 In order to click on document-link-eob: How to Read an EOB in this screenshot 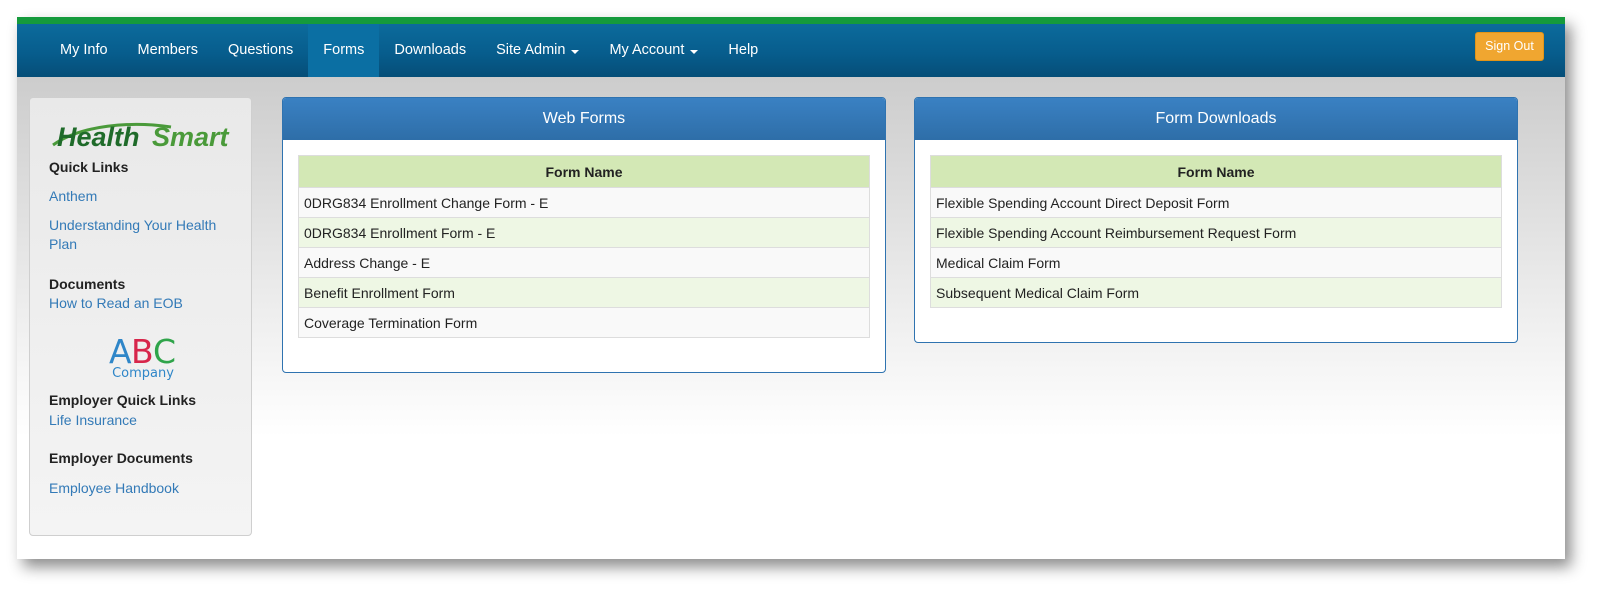, I will do `click(139, 303)`.